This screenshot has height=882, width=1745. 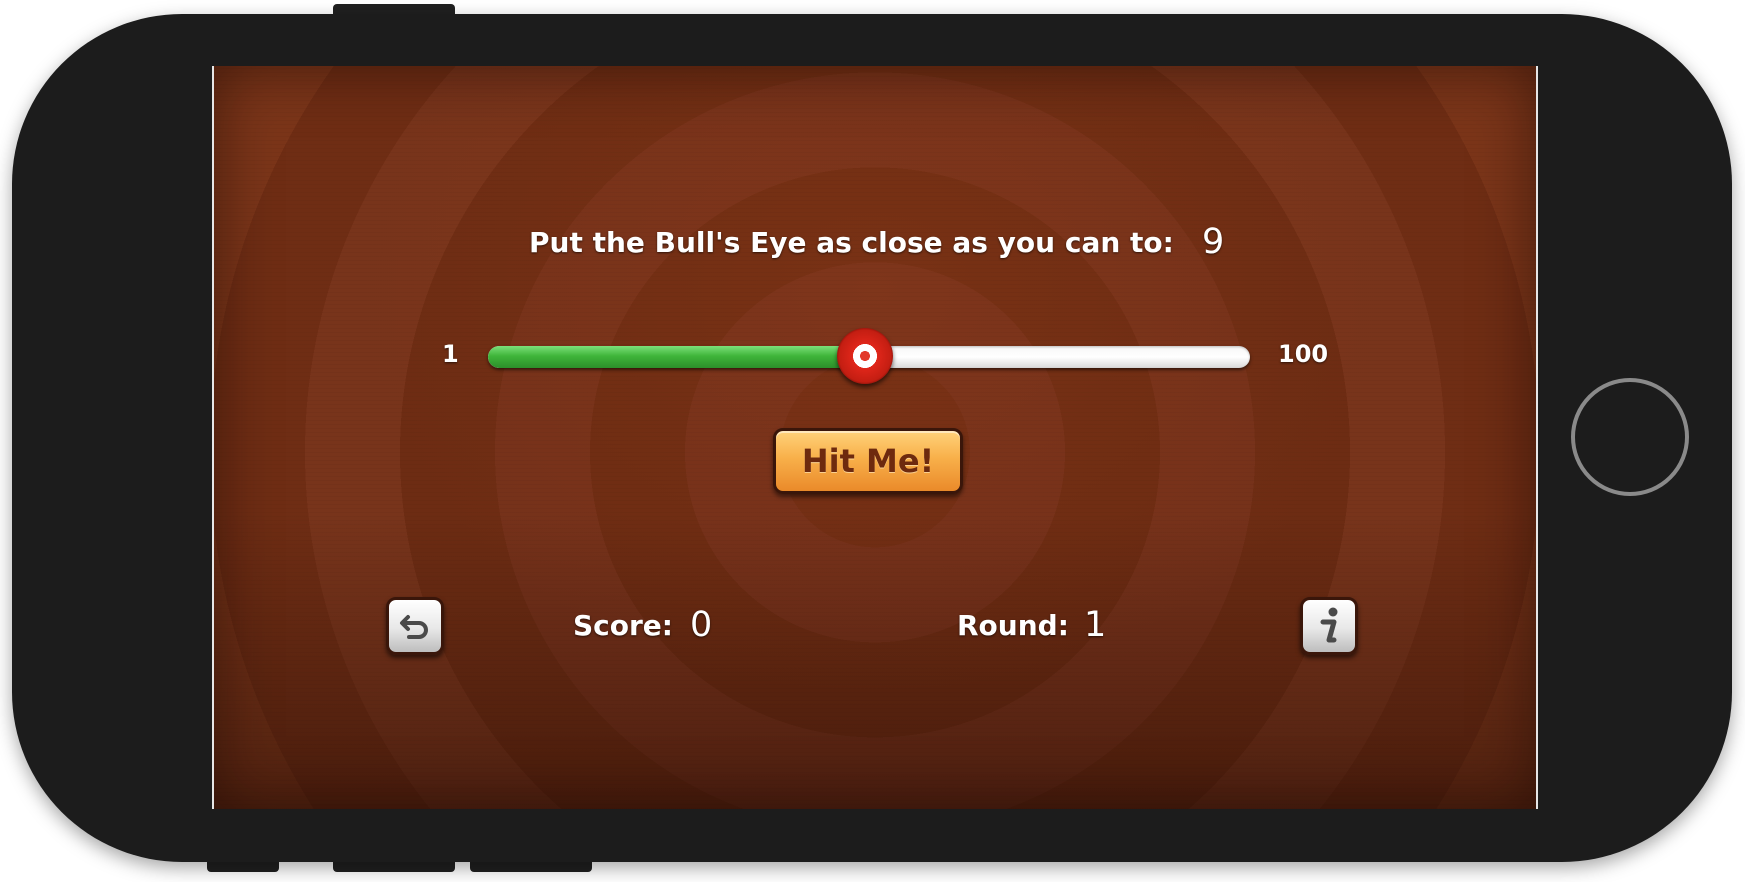 What do you see at coordinates (1303, 354) in the screenshot?
I see `slider-max-label: 100` at bounding box center [1303, 354].